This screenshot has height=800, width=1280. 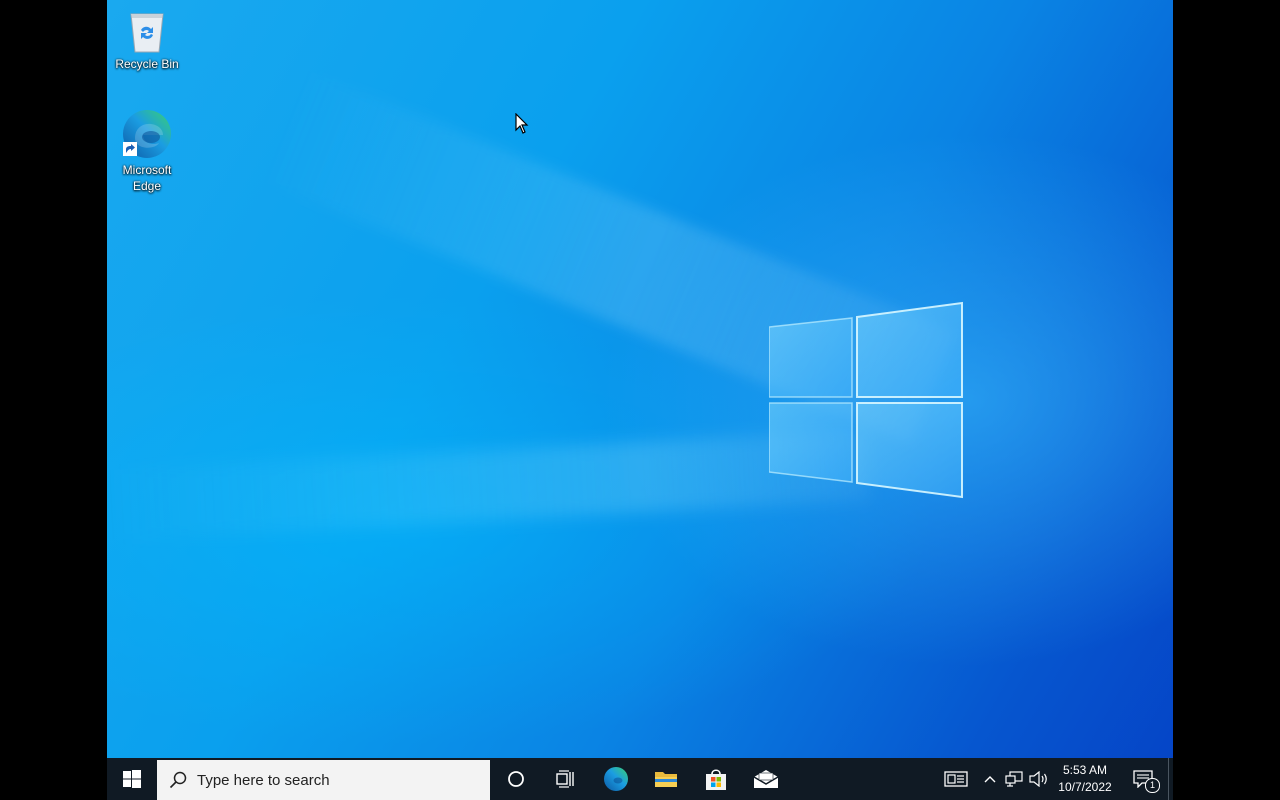 I want to click on clock-time: 5:53 AM, so click(x=1084, y=770).